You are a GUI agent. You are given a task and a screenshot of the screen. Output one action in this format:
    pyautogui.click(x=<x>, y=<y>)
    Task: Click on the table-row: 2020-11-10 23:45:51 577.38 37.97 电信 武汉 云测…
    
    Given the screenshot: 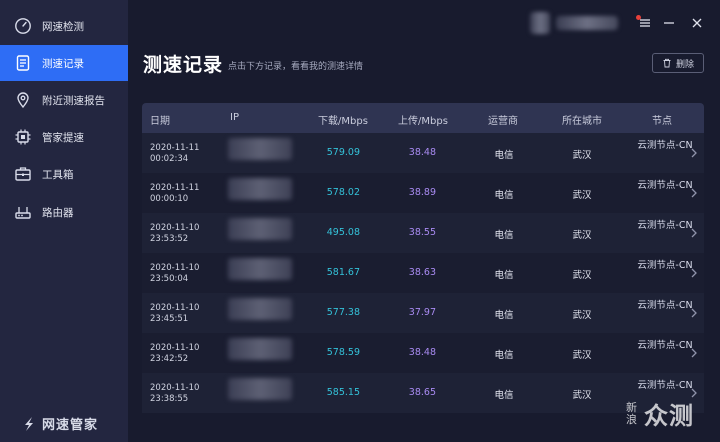 What is the action you would take?
    pyautogui.click(x=423, y=313)
    